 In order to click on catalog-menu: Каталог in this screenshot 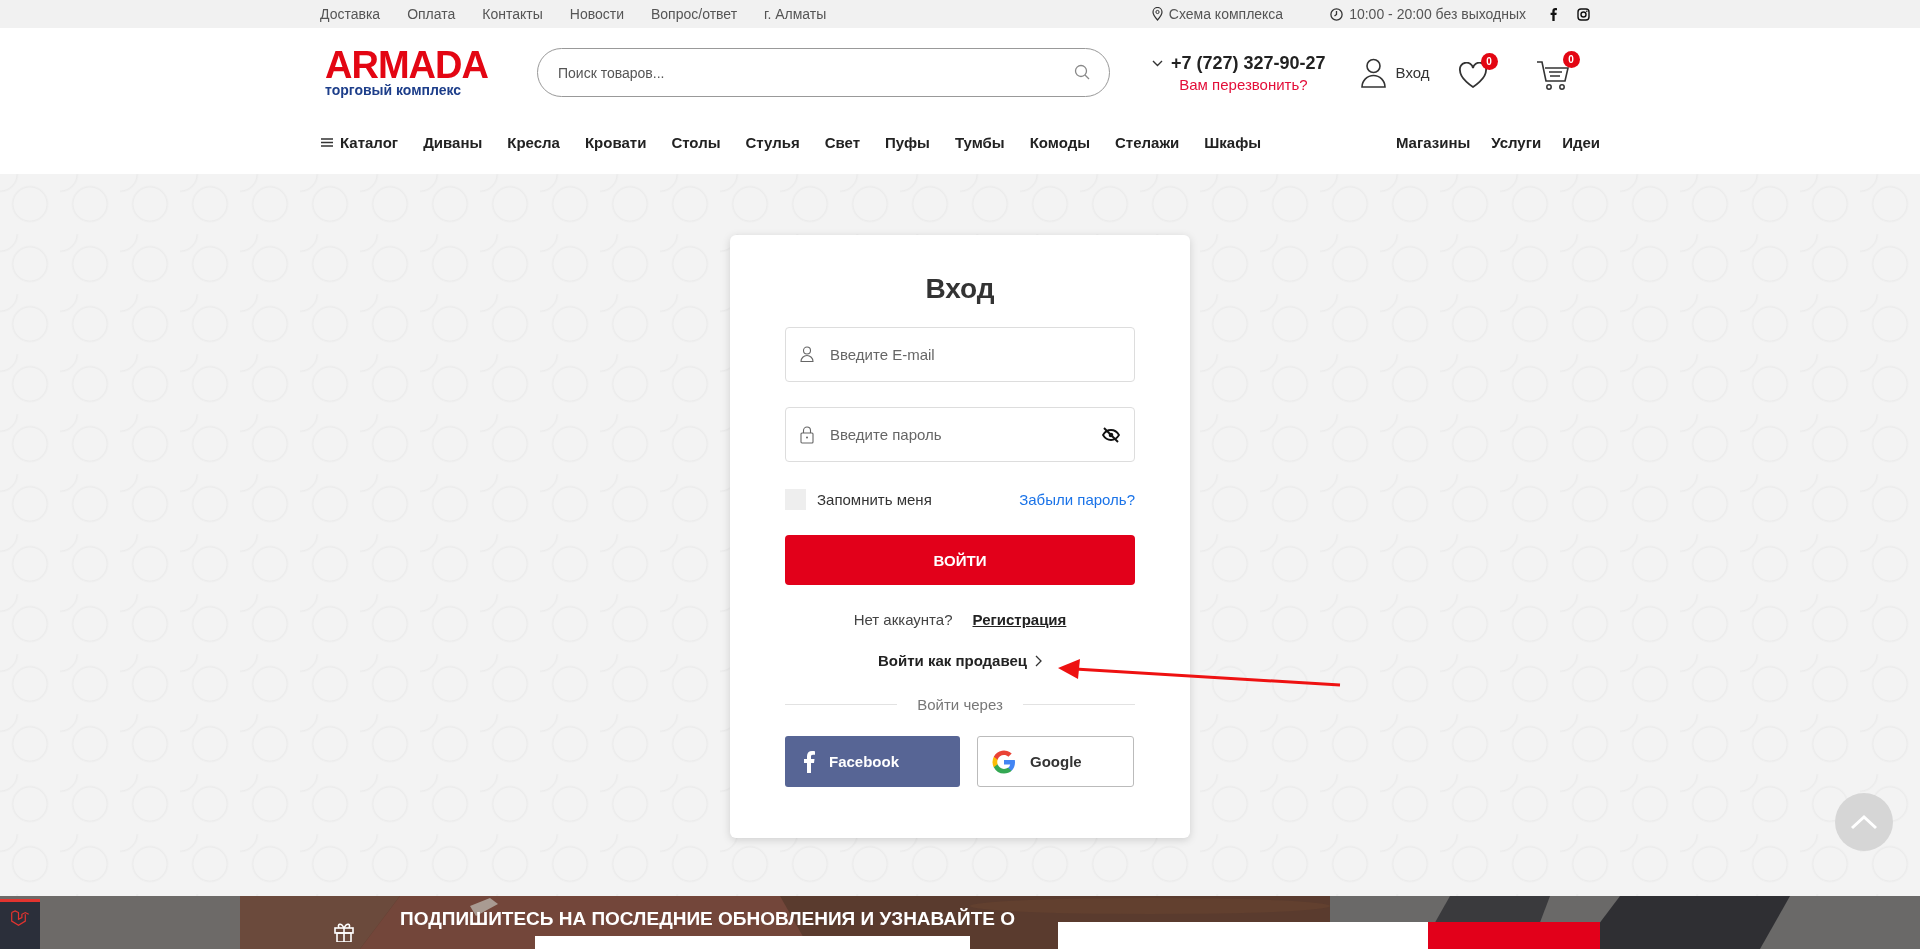, I will do `click(360, 142)`.